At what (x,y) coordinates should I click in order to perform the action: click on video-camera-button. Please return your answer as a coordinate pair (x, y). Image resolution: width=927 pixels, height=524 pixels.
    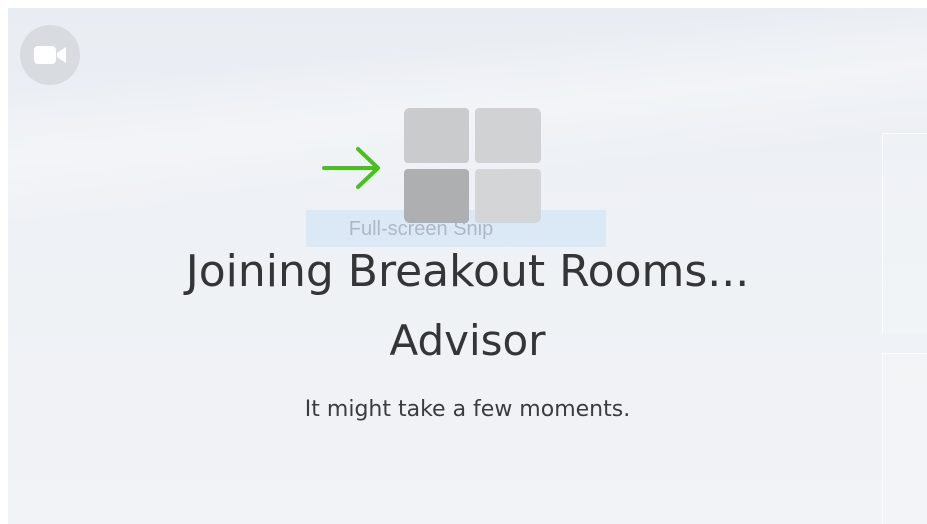
    Looking at the image, I should click on (50, 55).